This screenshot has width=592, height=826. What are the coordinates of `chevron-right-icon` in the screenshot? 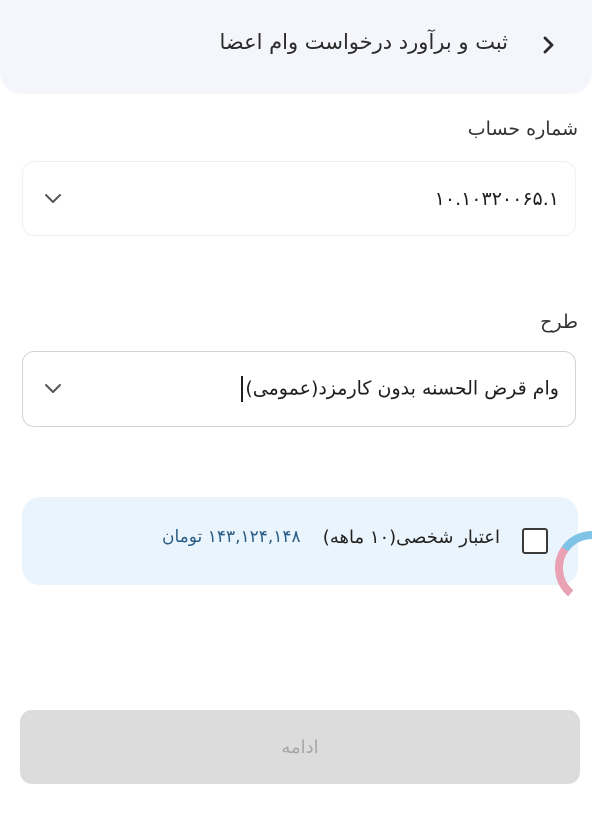 It's located at (548, 45).